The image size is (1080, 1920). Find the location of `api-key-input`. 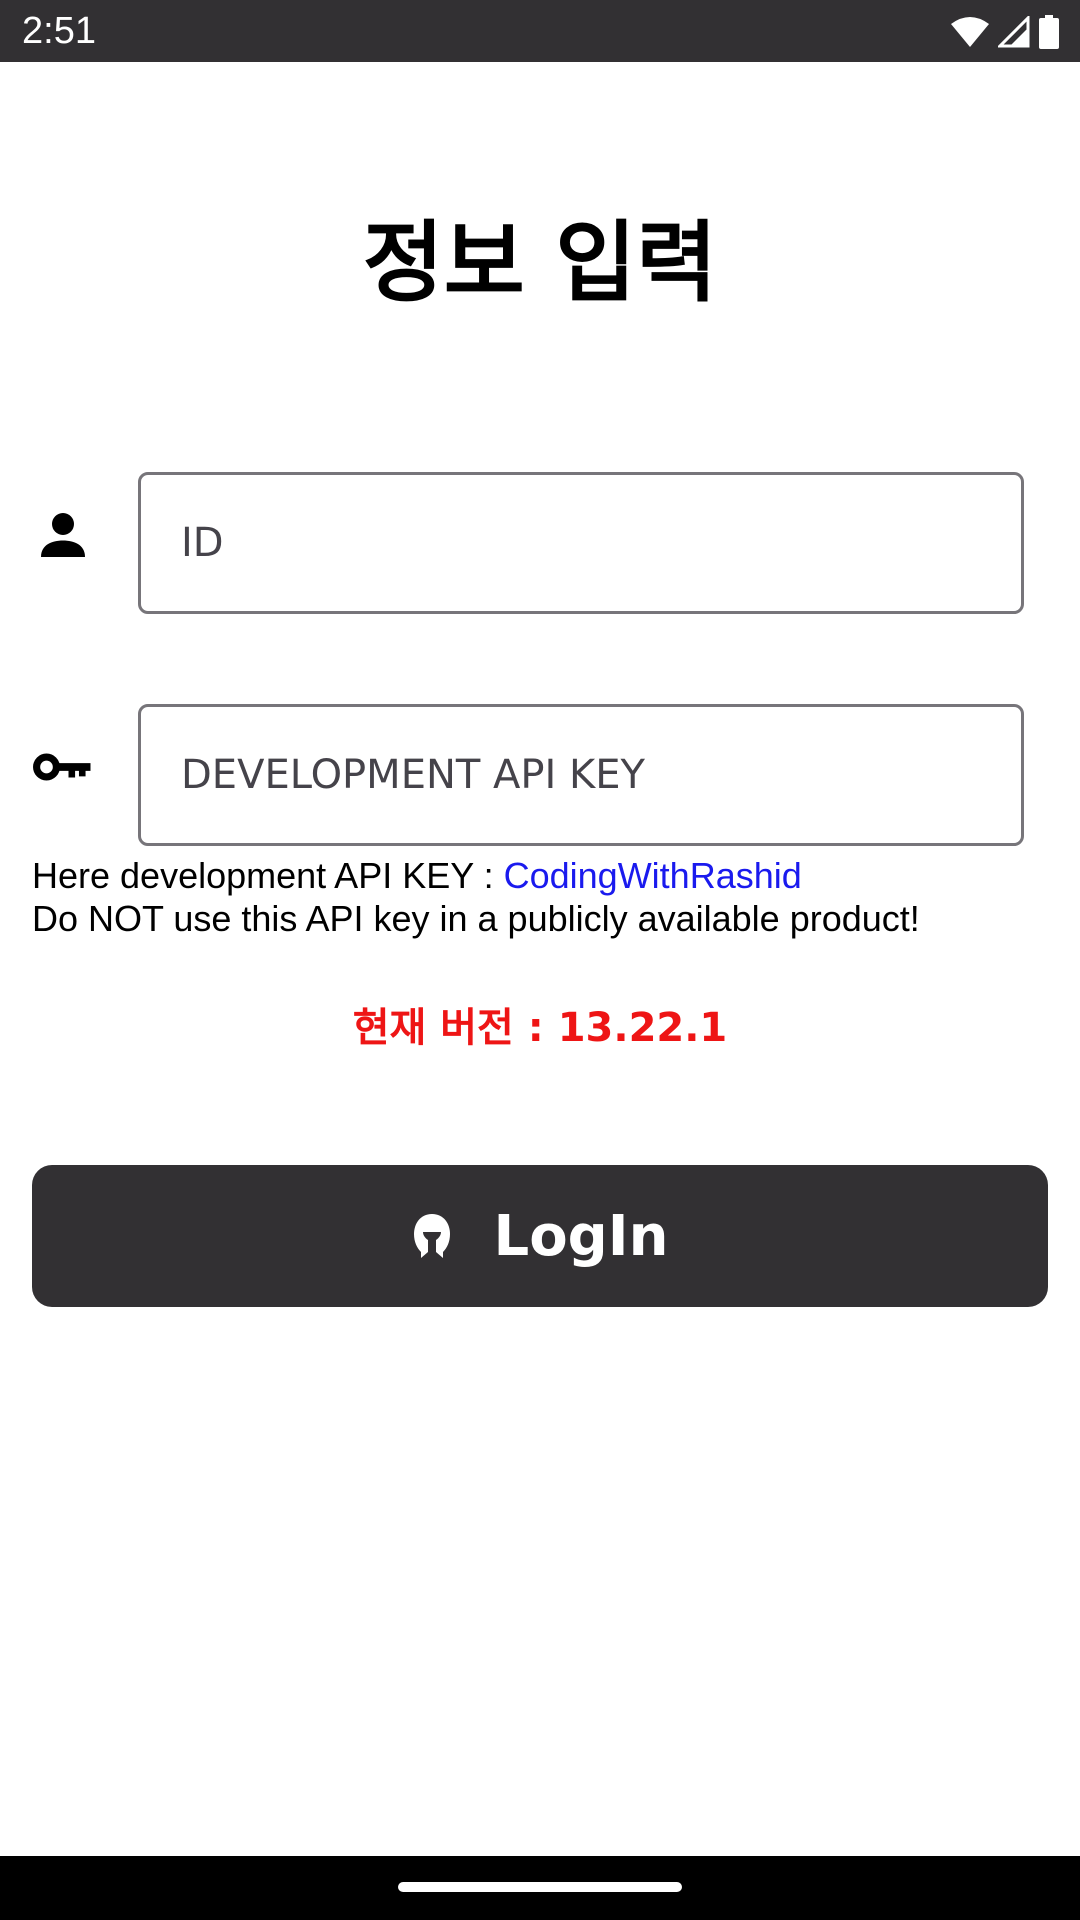

api-key-input is located at coordinates (581, 775).